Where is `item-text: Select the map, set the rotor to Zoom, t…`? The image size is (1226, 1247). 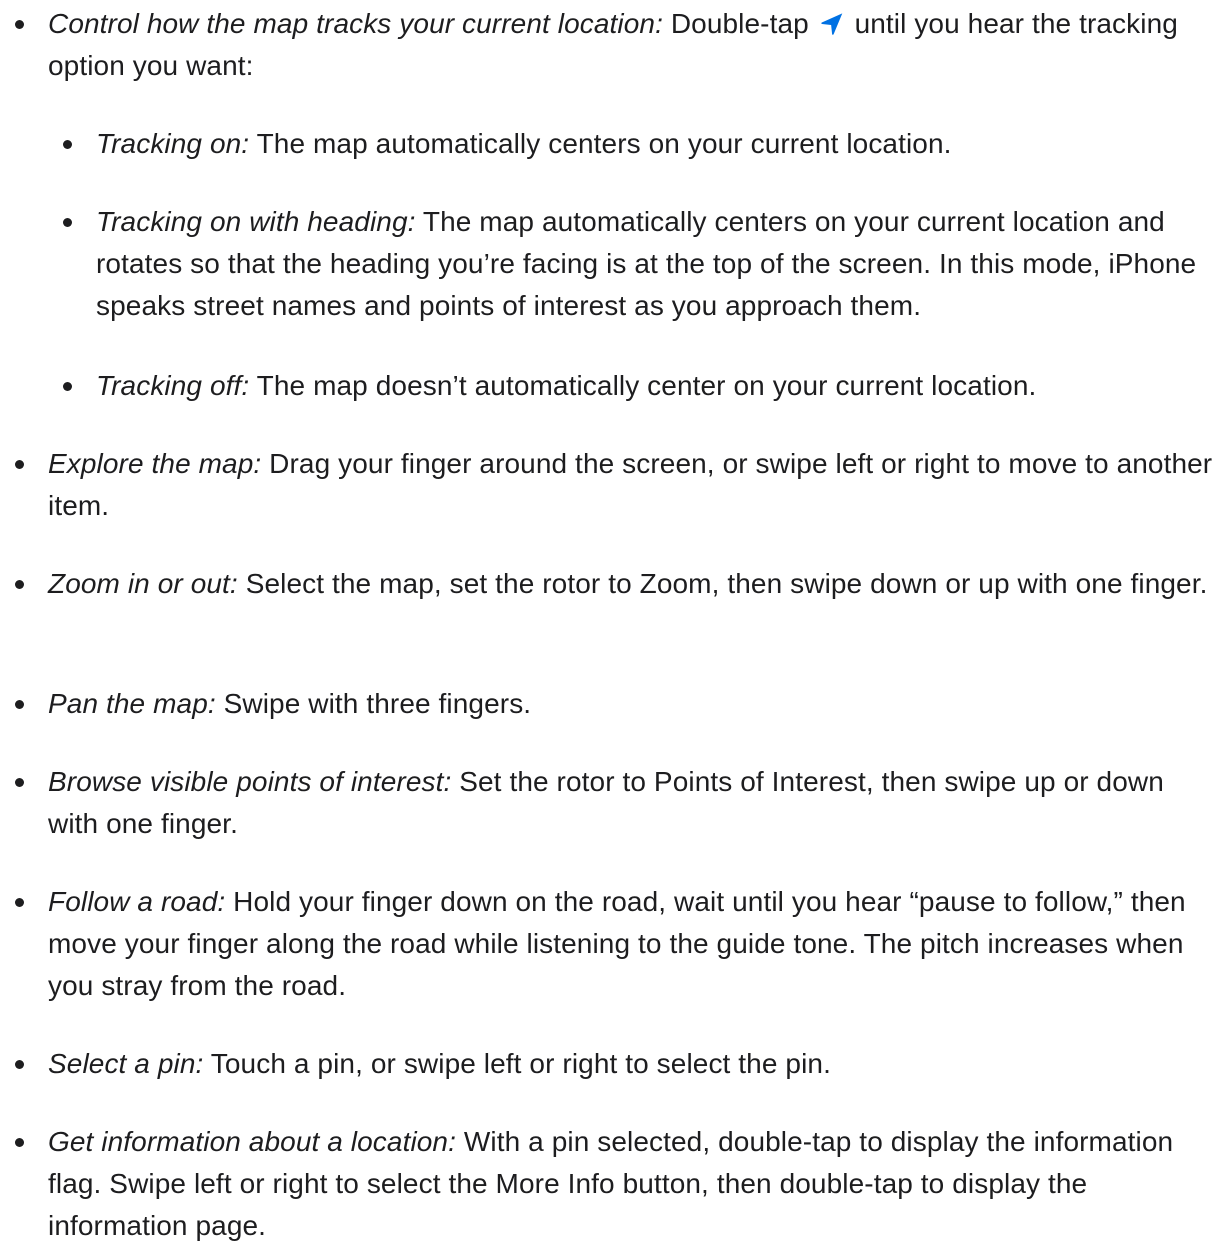 item-text: Select the map, set the rotor to Zoom, t… is located at coordinates (722, 583).